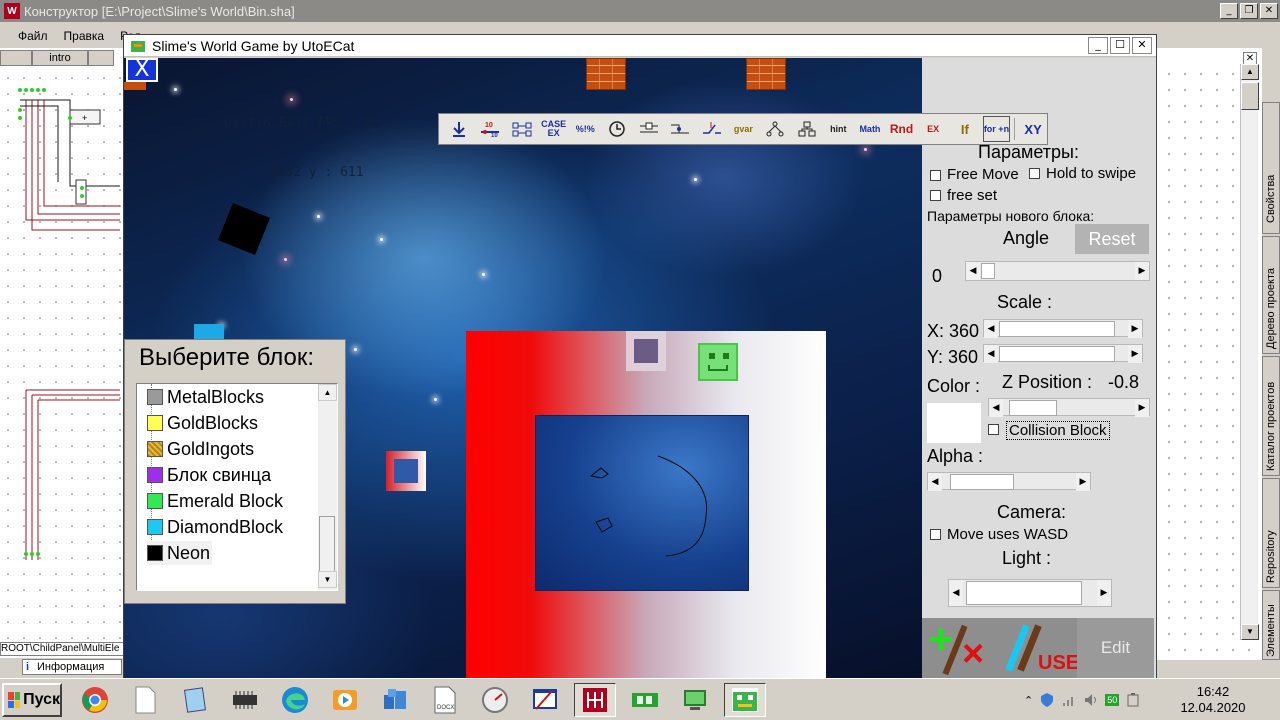 This screenshot has height=720, width=1280. I want to click on hub-icon, so click(775, 129).